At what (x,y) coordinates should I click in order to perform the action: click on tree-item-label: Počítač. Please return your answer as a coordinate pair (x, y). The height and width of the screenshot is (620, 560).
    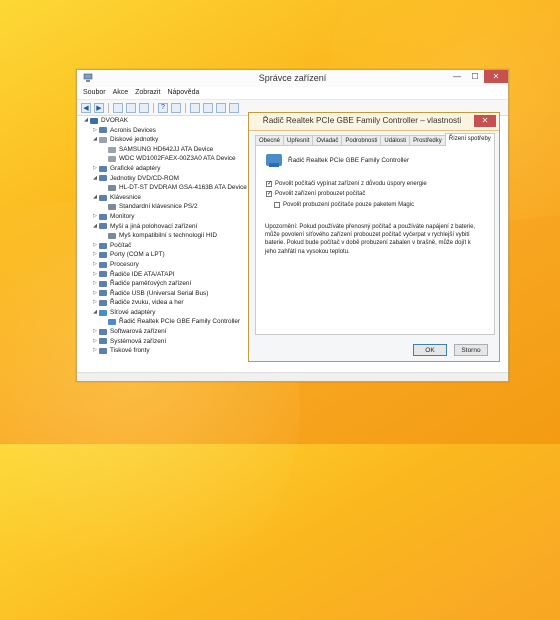
    Looking at the image, I should click on (121, 245).